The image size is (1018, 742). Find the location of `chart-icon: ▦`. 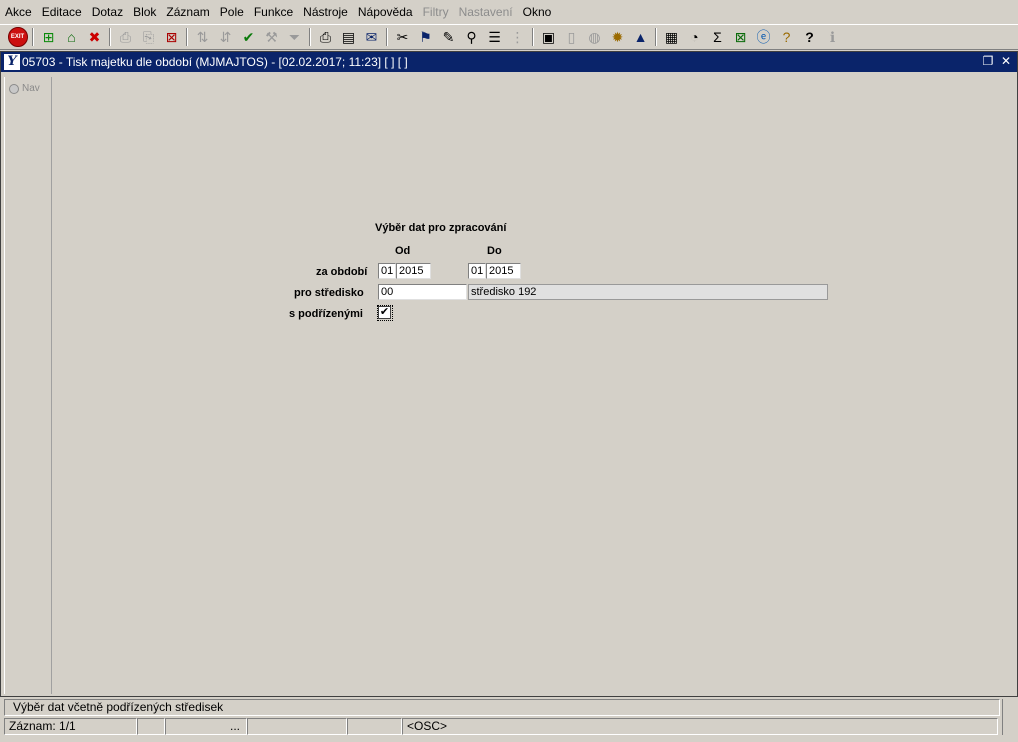

chart-icon: ▦ is located at coordinates (672, 37).